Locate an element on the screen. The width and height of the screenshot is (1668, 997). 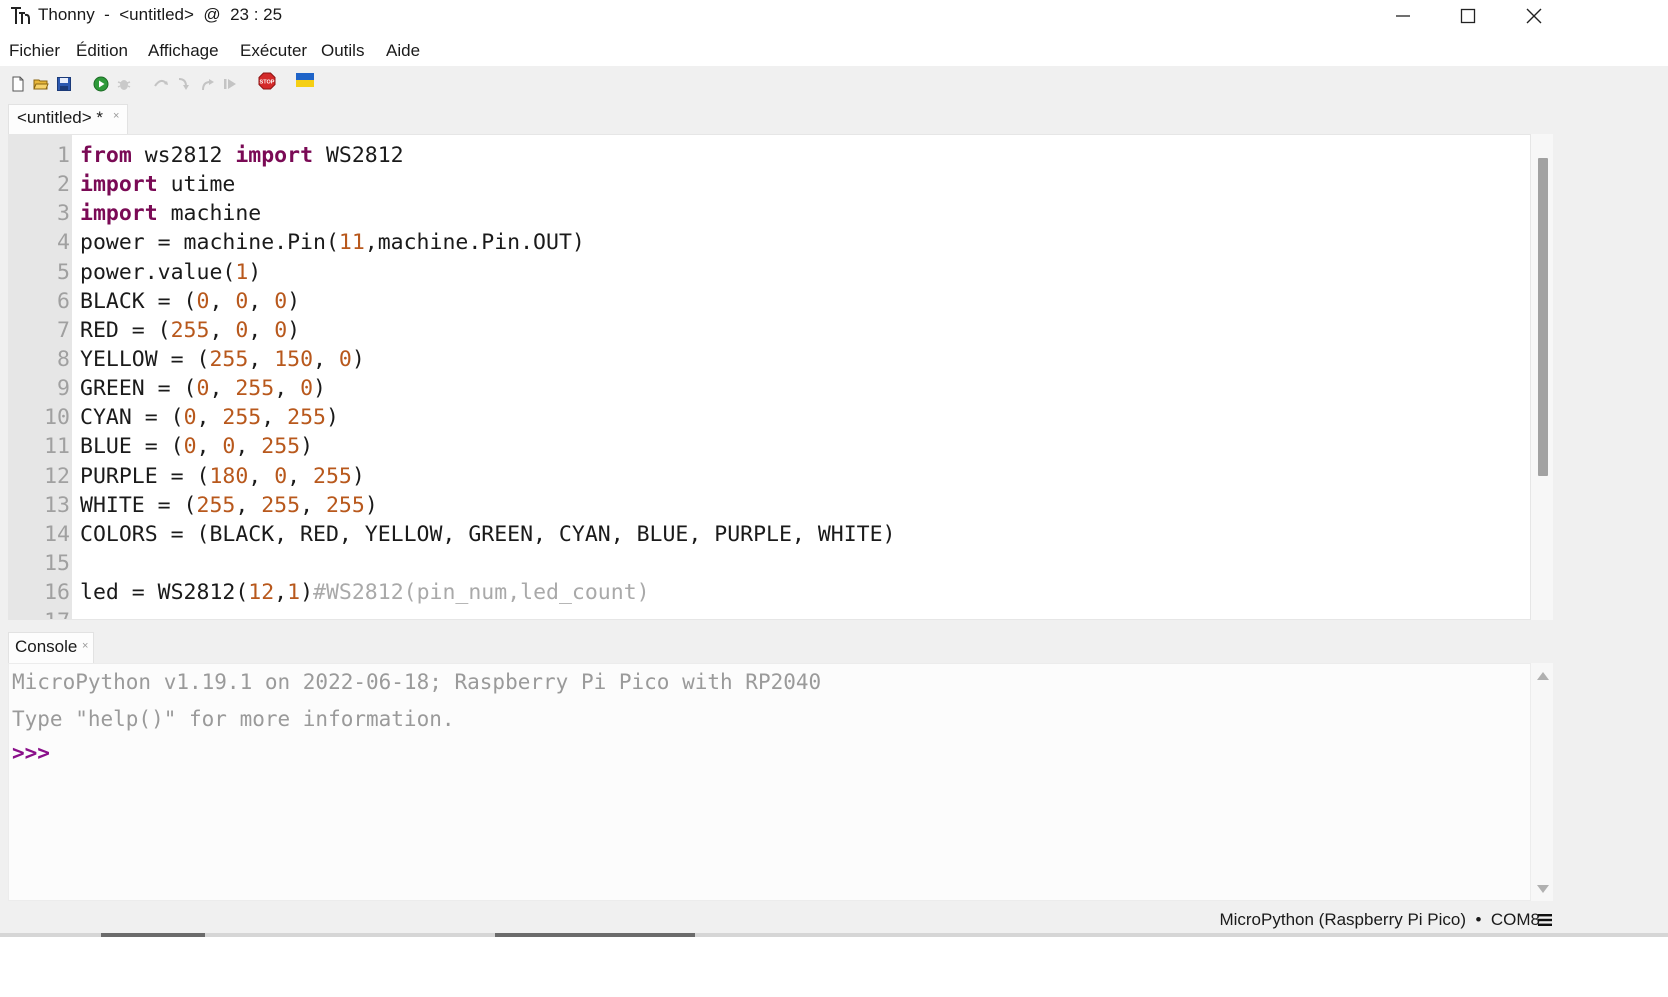
line-number: 8 is located at coordinates (63, 359).